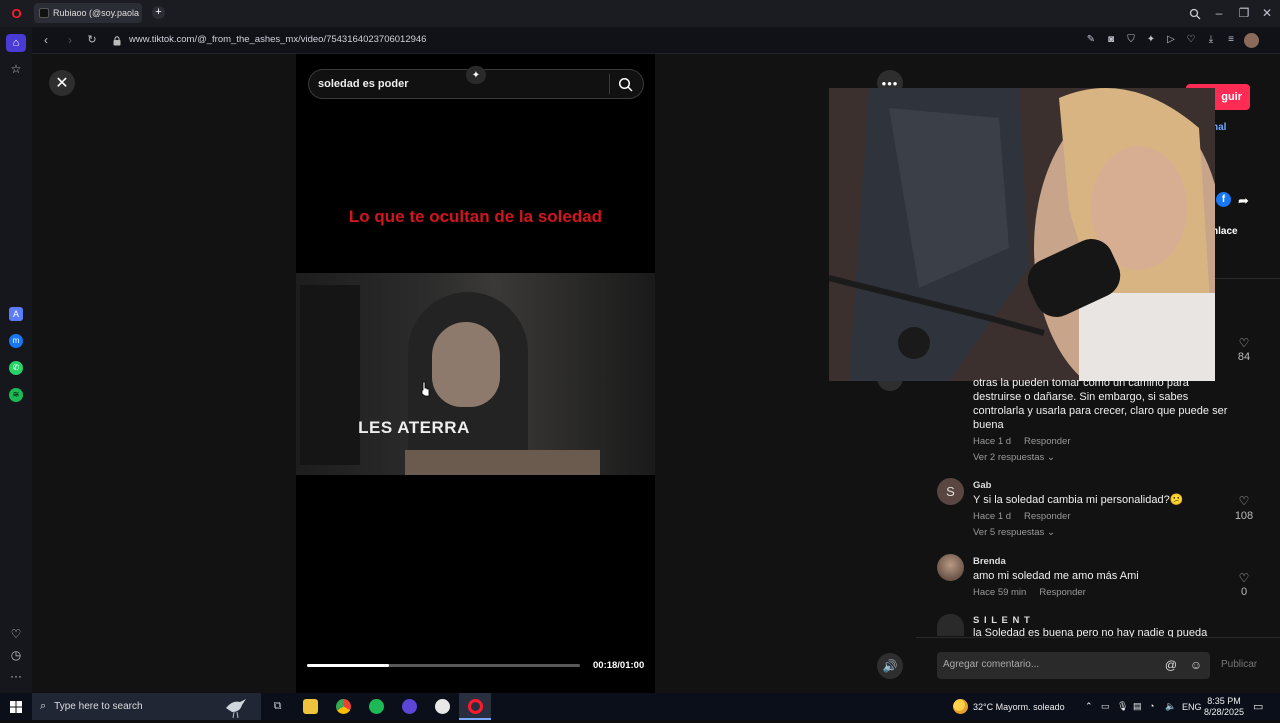  What do you see at coordinates (1019, 707) in the screenshot?
I see `weather-text: 32°C Mayorm. soleado` at bounding box center [1019, 707].